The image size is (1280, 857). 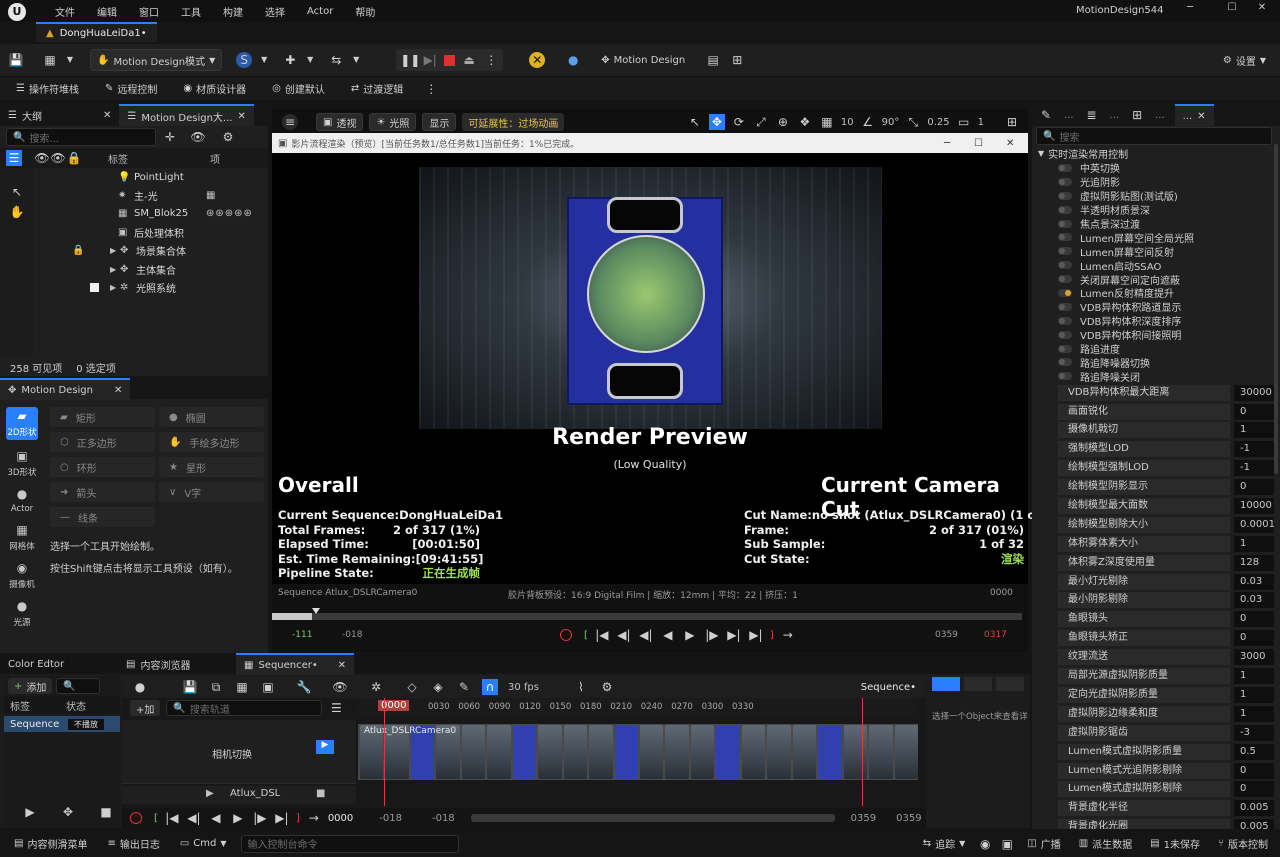 What do you see at coordinates (1175, 844) in the screenshot?
I see `unsaved-button: ▤ 1未保存` at bounding box center [1175, 844].